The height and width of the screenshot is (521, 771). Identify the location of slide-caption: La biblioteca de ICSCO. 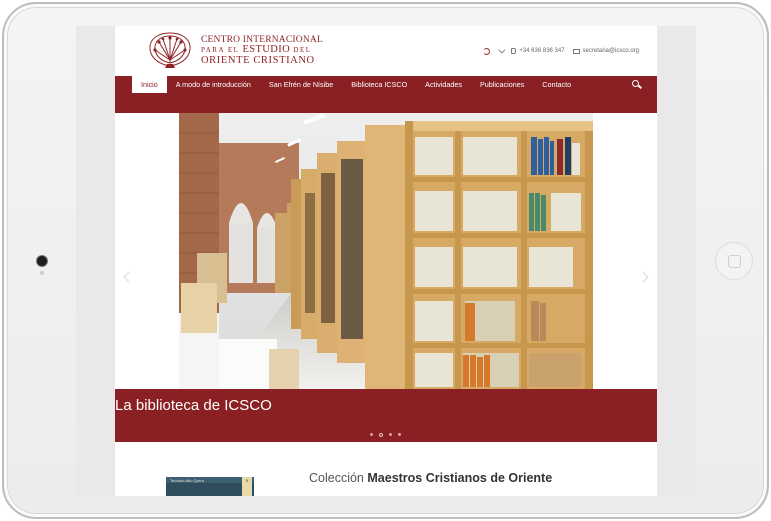
(193, 405).